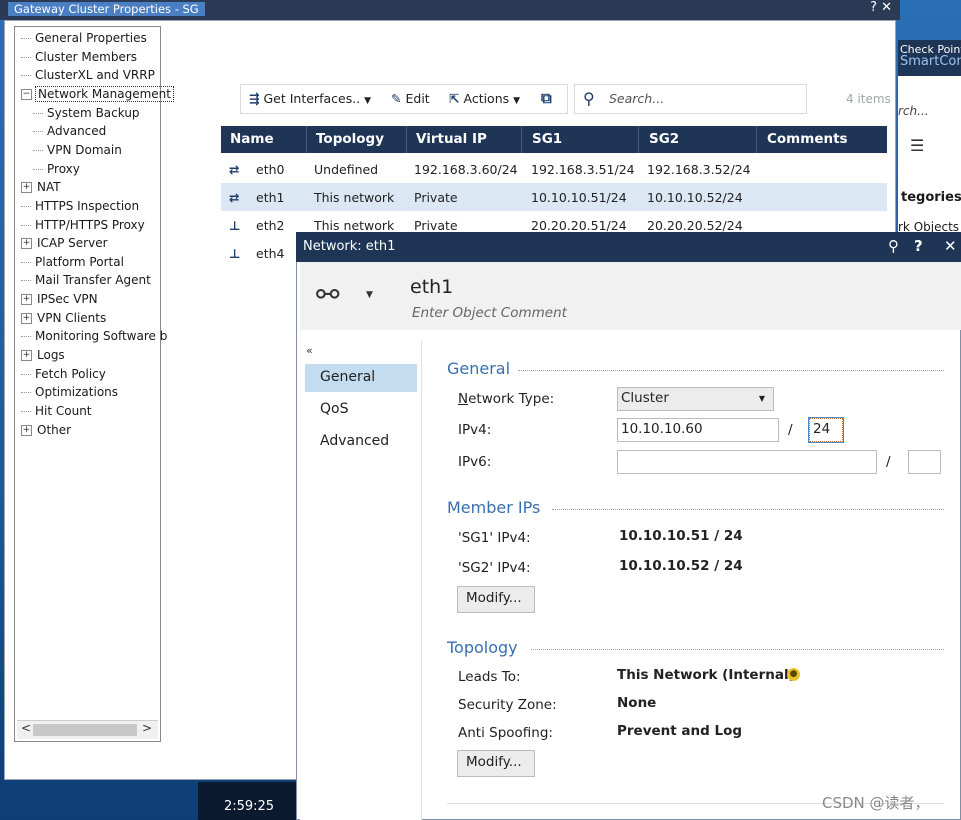 This screenshot has height=820, width=961. What do you see at coordinates (924, 462) in the screenshot?
I see `ipv6-mask-input` at bounding box center [924, 462].